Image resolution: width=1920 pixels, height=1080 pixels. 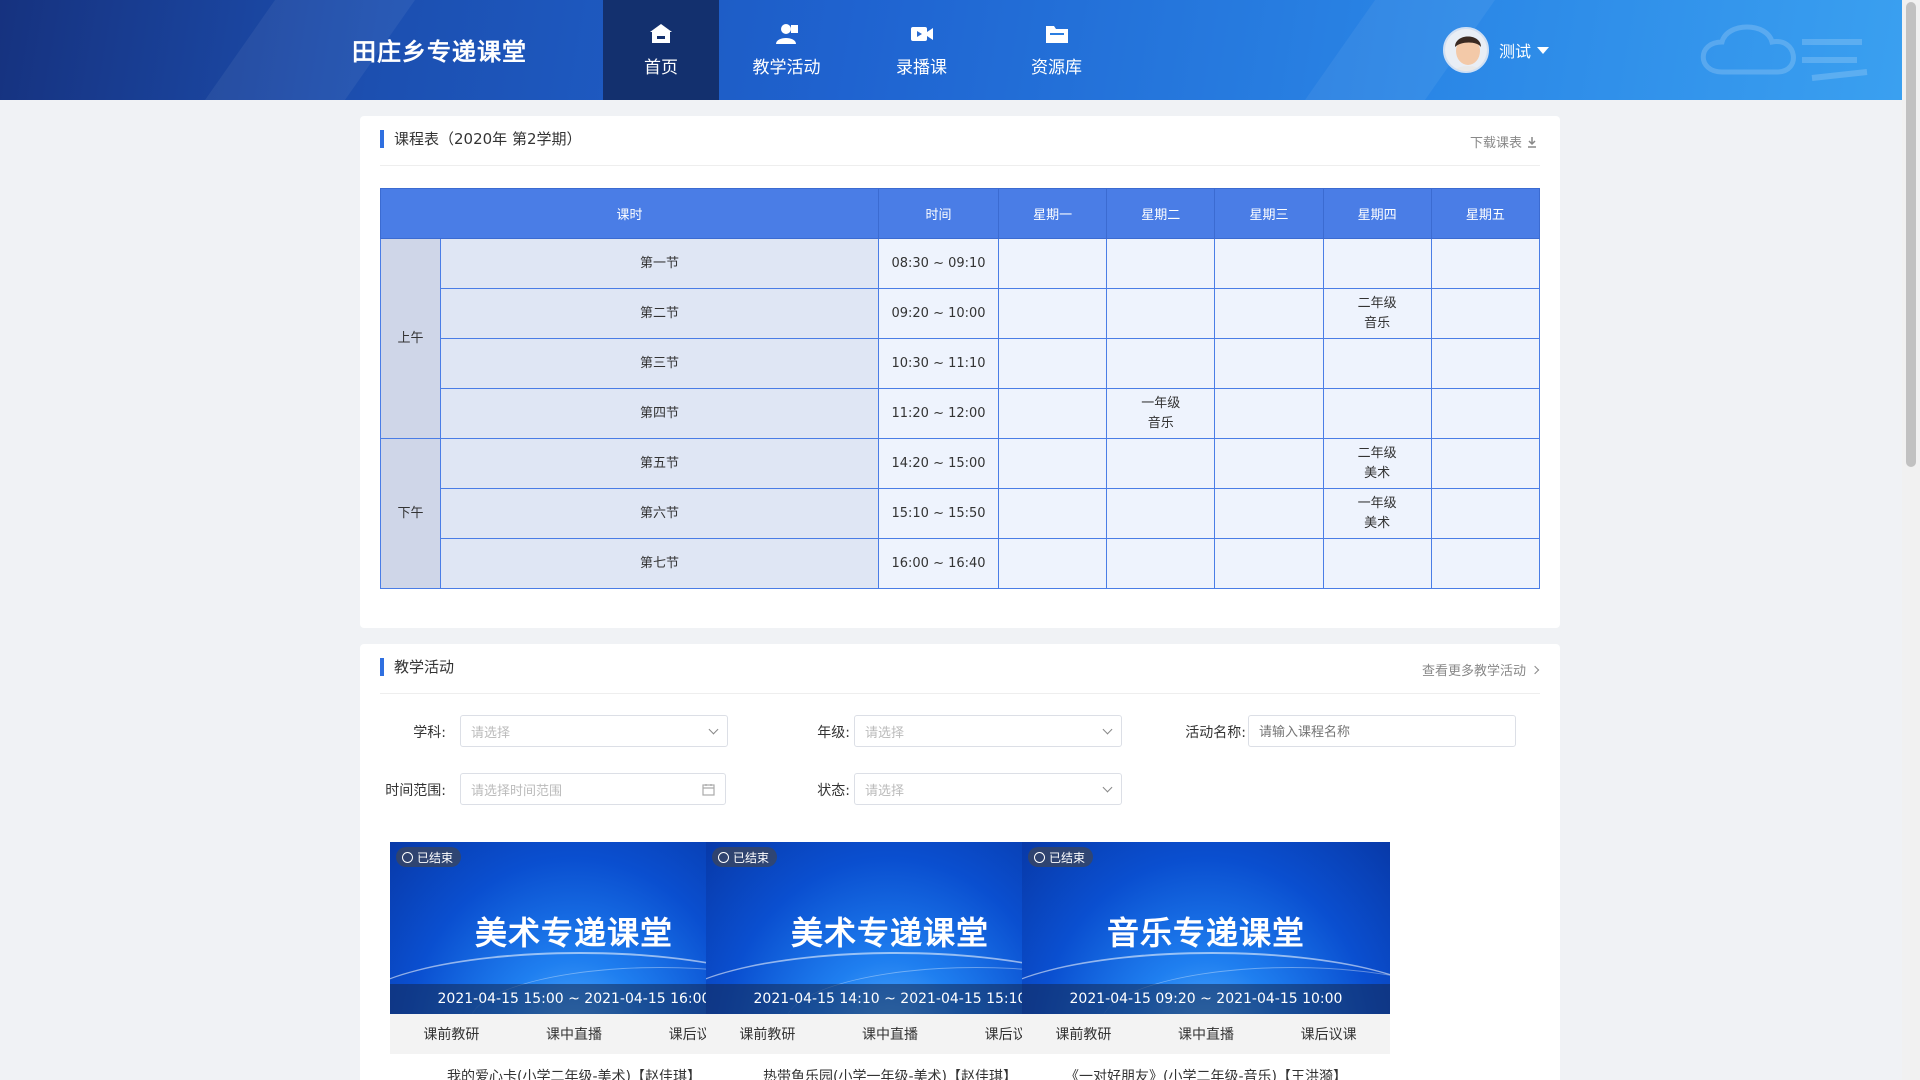 What do you see at coordinates (491, 733) in the screenshot?
I see `subject-placeholder: 请选择` at bounding box center [491, 733].